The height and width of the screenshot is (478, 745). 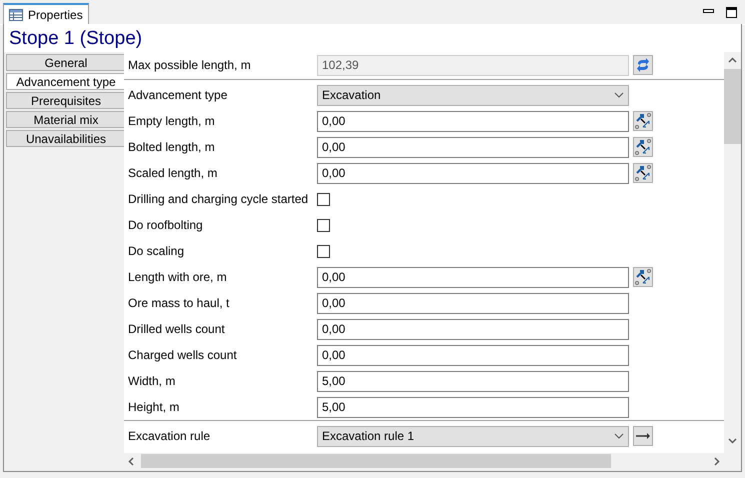 What do you see at coordinates (151, 381) in the screenshot?
I see `field-label: Width, m` at bounding box center [151, 381].